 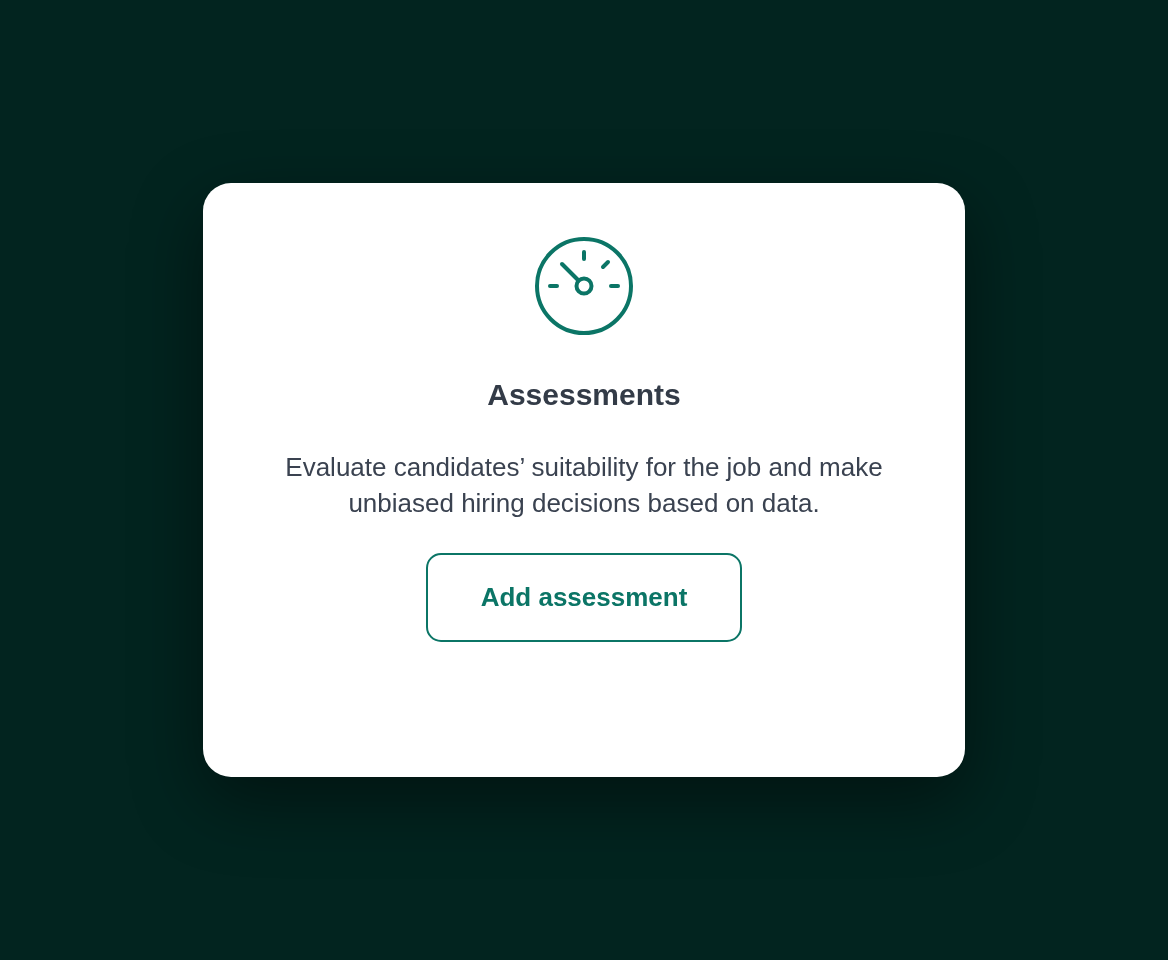 I want to click on card-title: Assessments, so click(x=584, y=395).